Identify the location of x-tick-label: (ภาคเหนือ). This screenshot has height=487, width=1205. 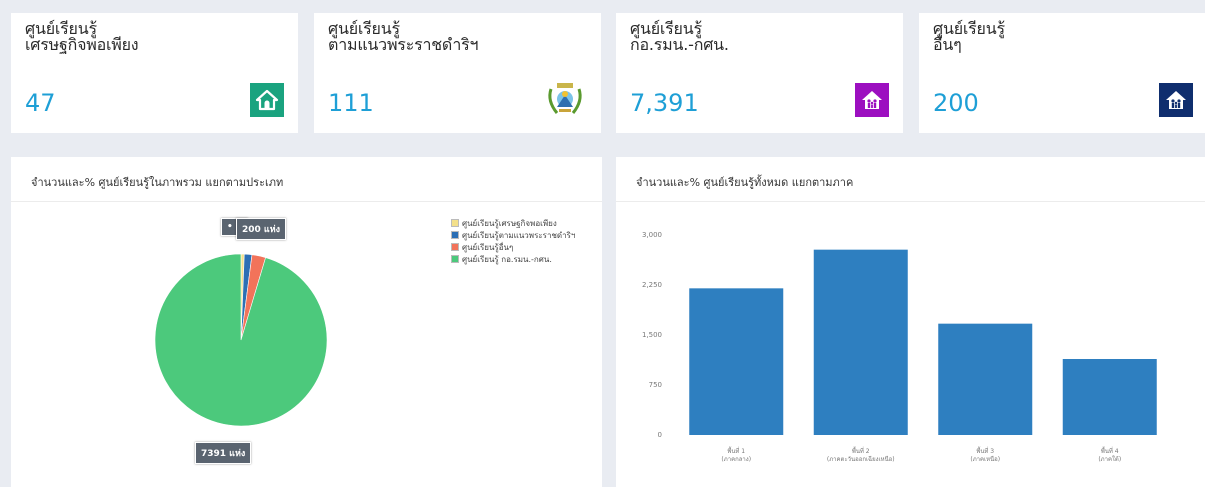
(985, 459).